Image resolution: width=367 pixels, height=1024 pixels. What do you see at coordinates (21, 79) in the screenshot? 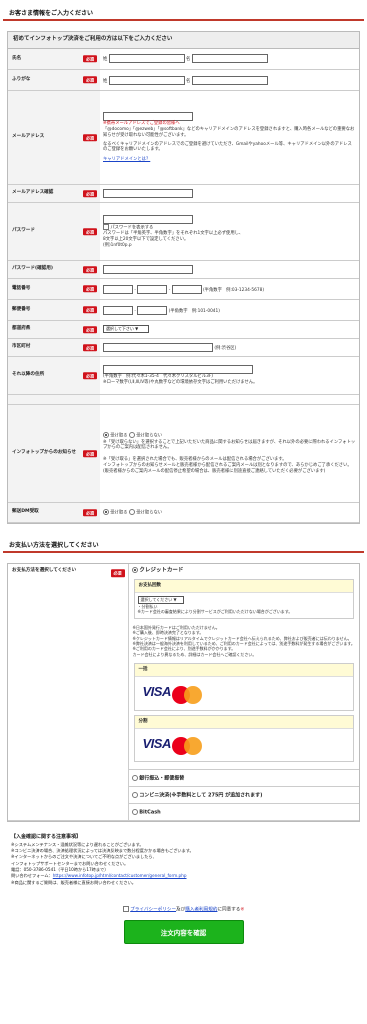
I see `furigana-label: ふりがな` at bounding box center [21, 79].